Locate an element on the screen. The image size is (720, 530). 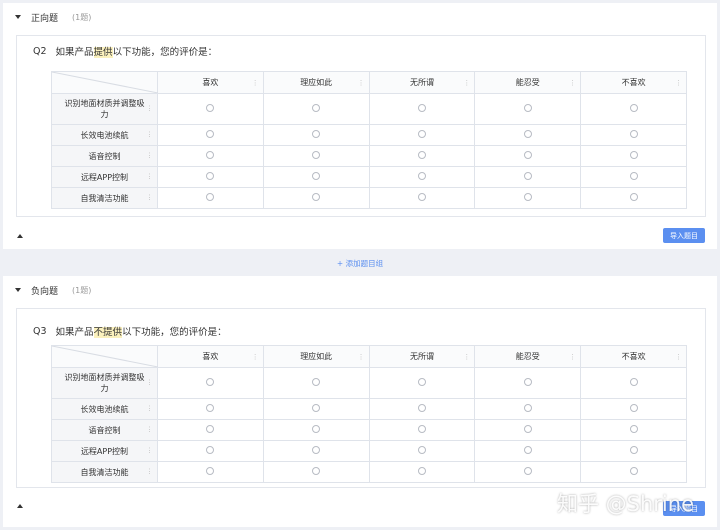
add-question-group-link: + 添加题目组 is located at coordinates (360, 263).